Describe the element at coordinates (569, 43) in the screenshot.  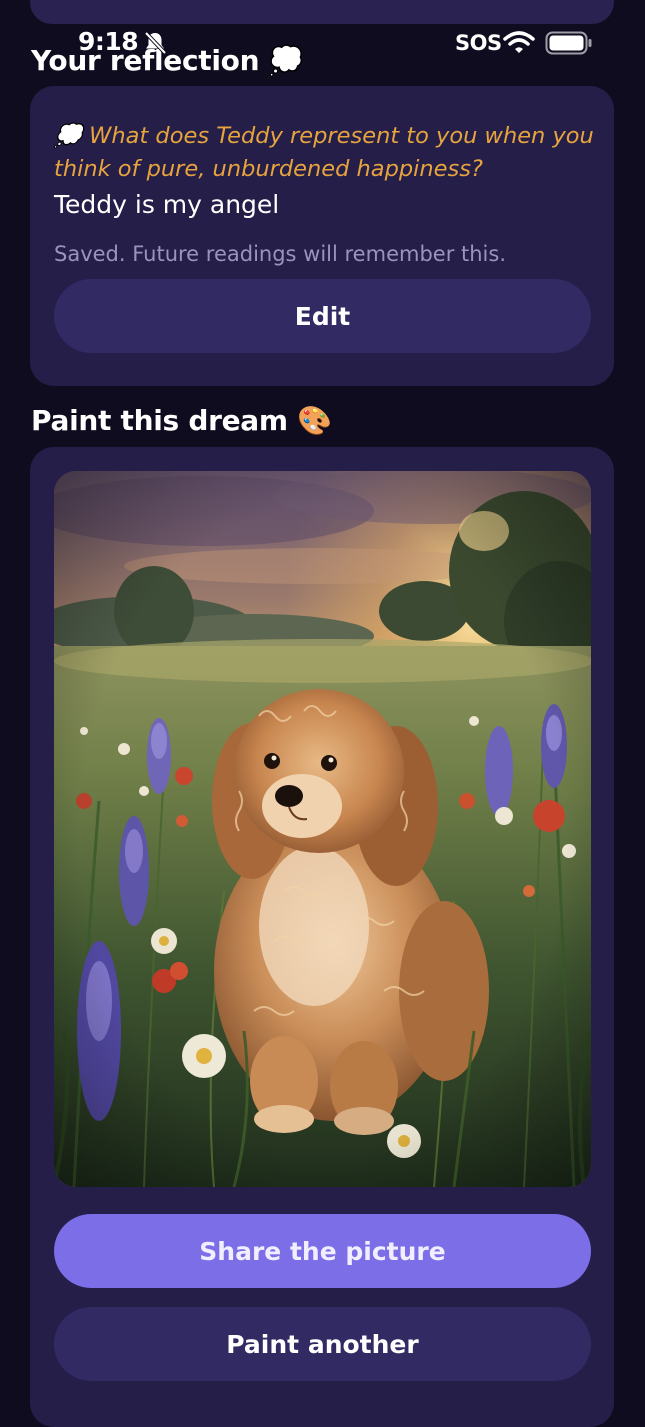
I see `battery-icon` at that location.